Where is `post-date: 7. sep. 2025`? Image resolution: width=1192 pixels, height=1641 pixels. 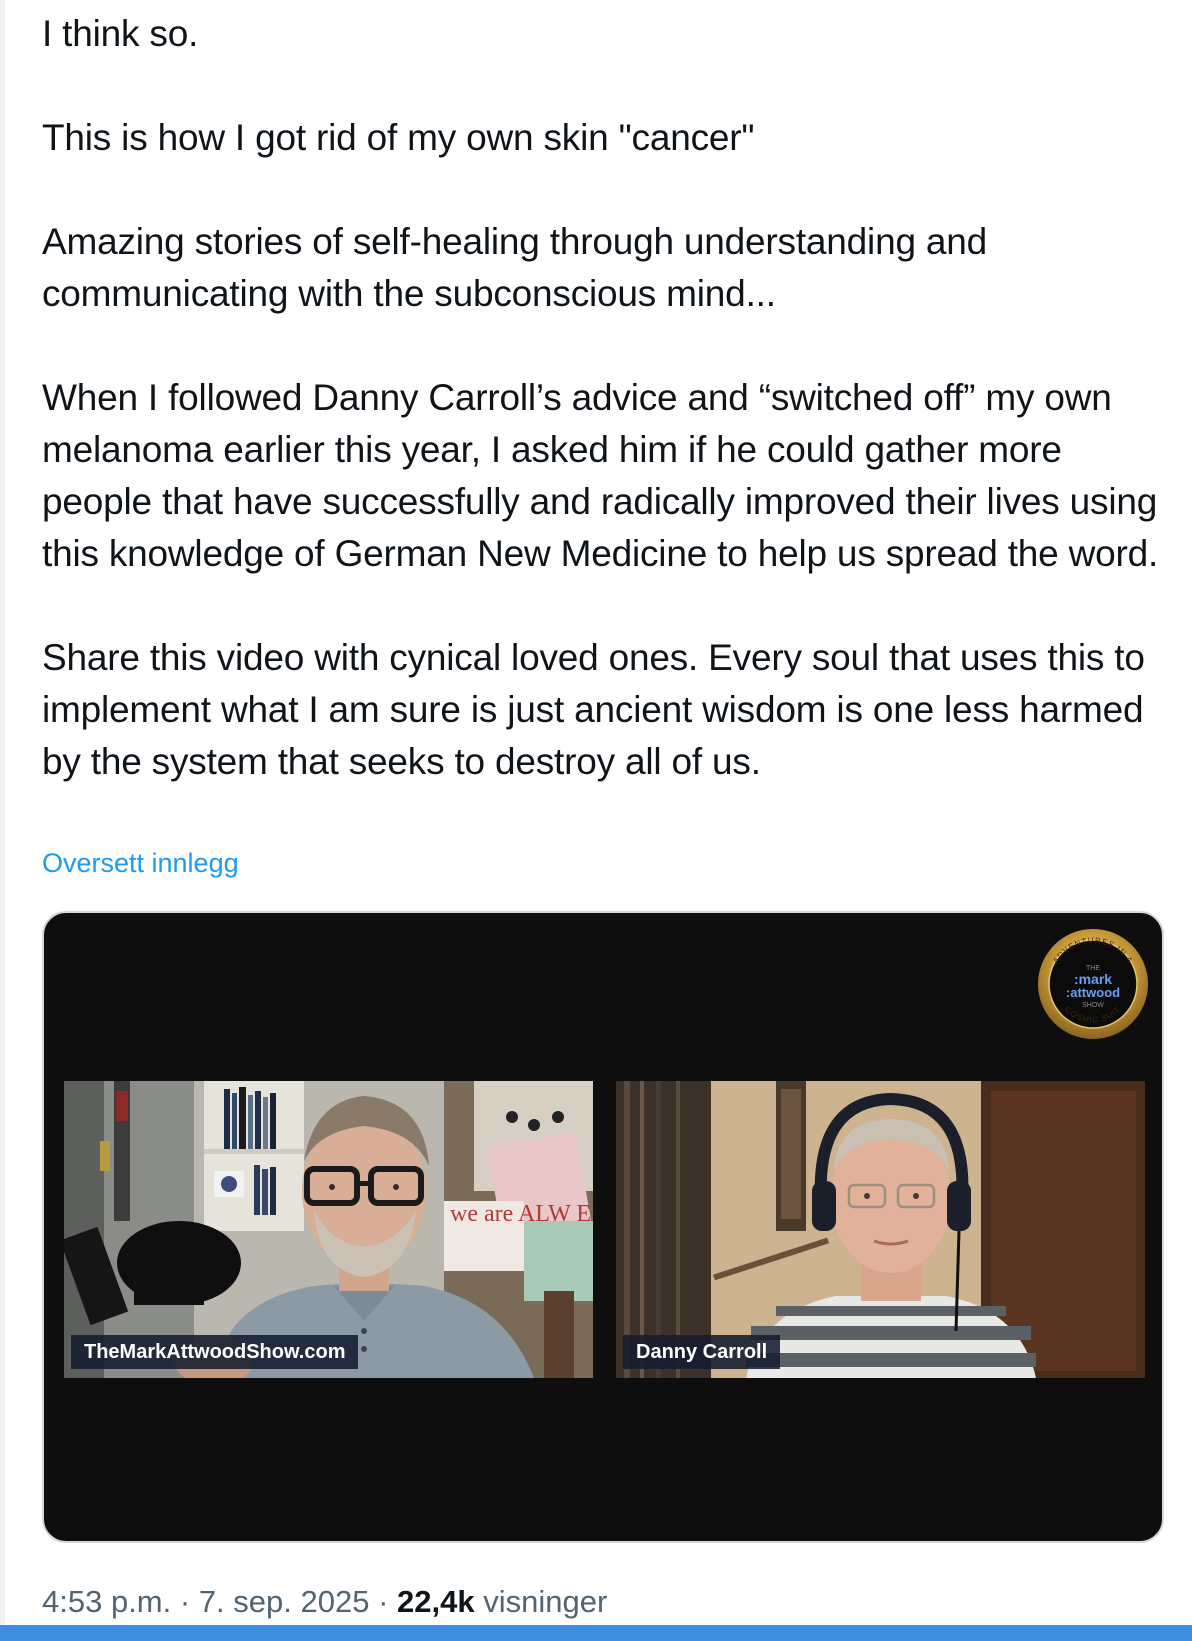 post-date: 7. sep. 2025 is located at coordinates (284, 1601).